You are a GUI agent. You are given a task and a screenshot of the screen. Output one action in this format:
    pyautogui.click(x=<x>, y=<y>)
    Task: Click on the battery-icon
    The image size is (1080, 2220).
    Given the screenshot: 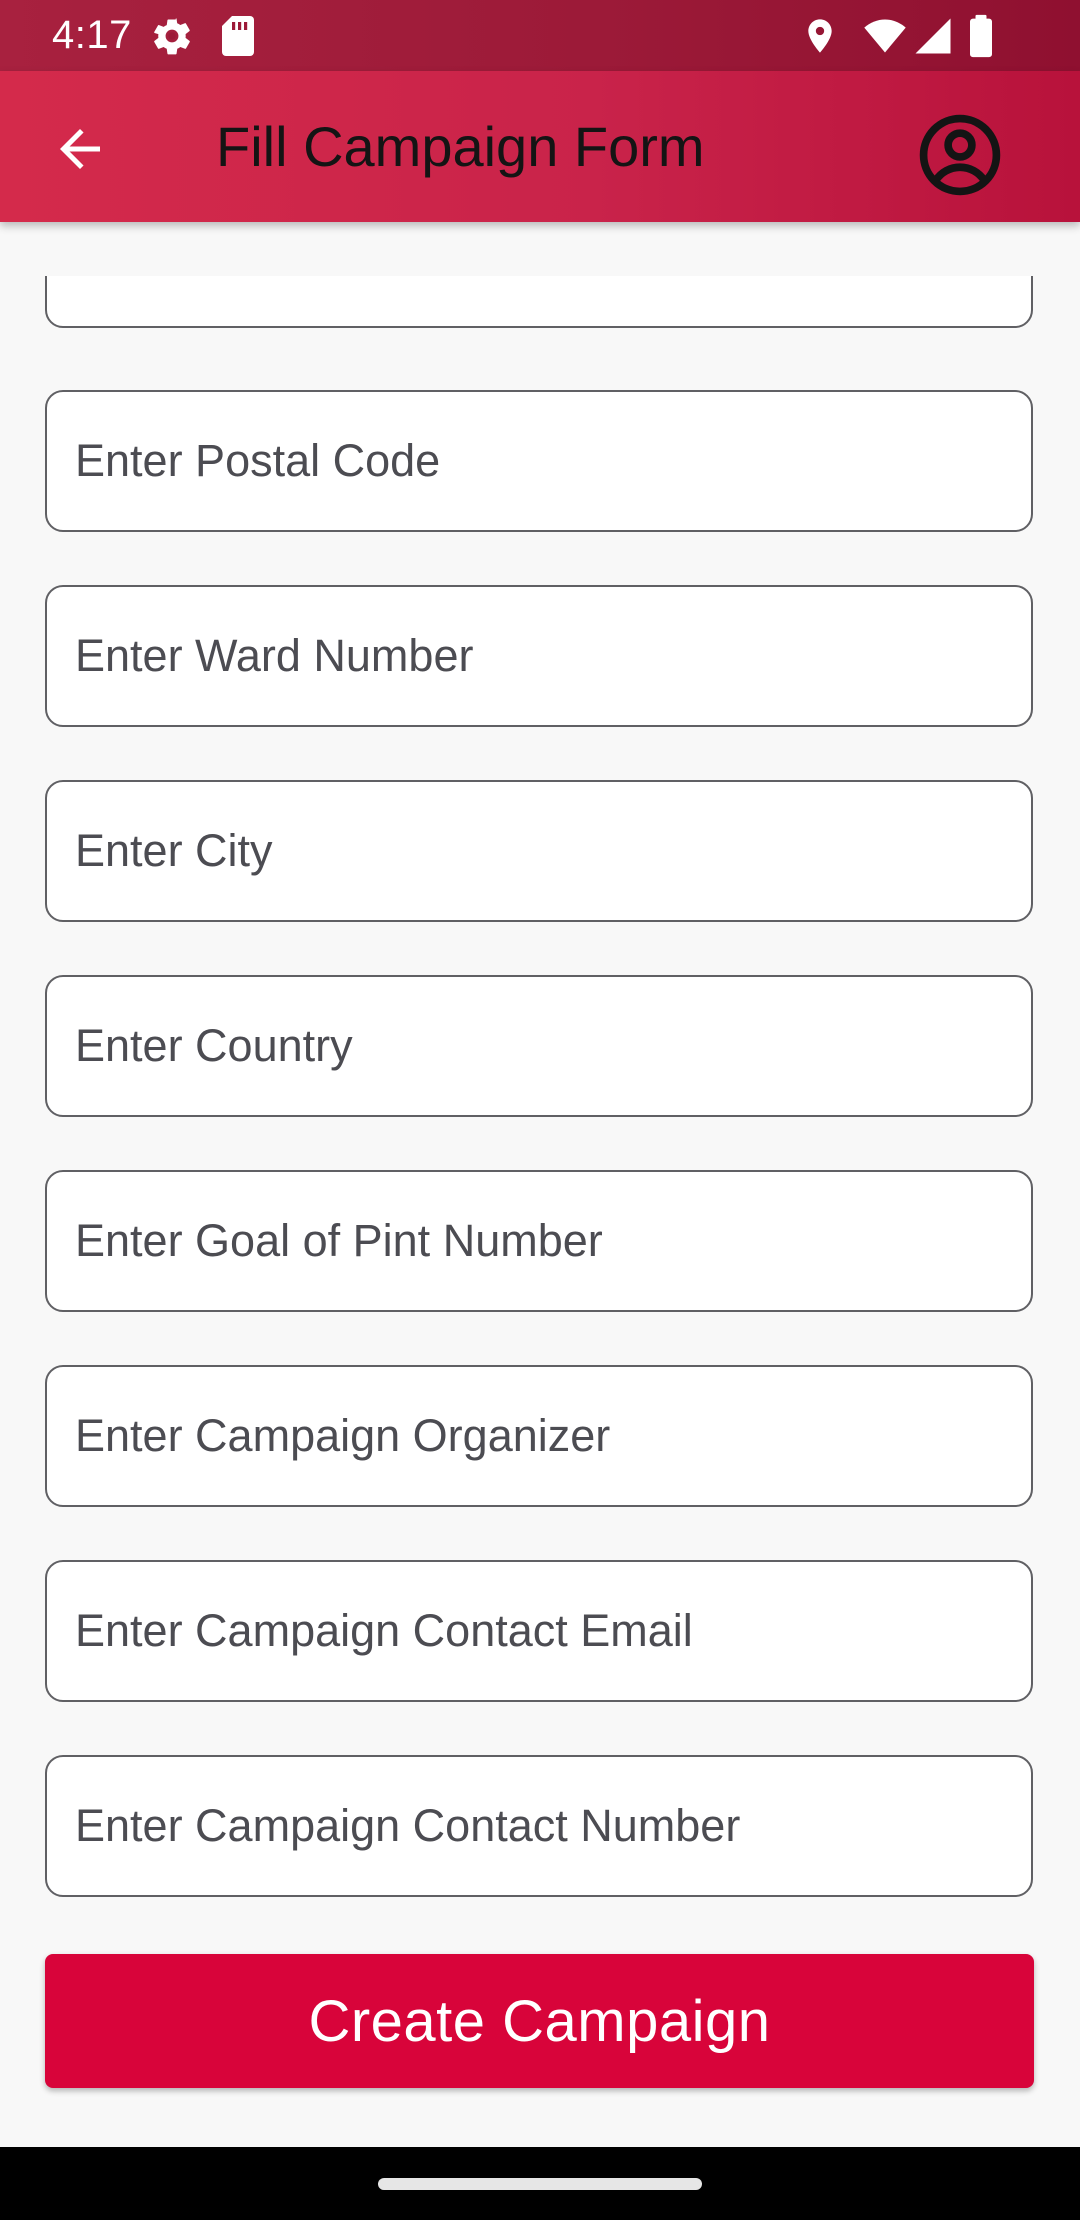 What is the action you would take?
    pyautogui.click(x=981, y=36)
    